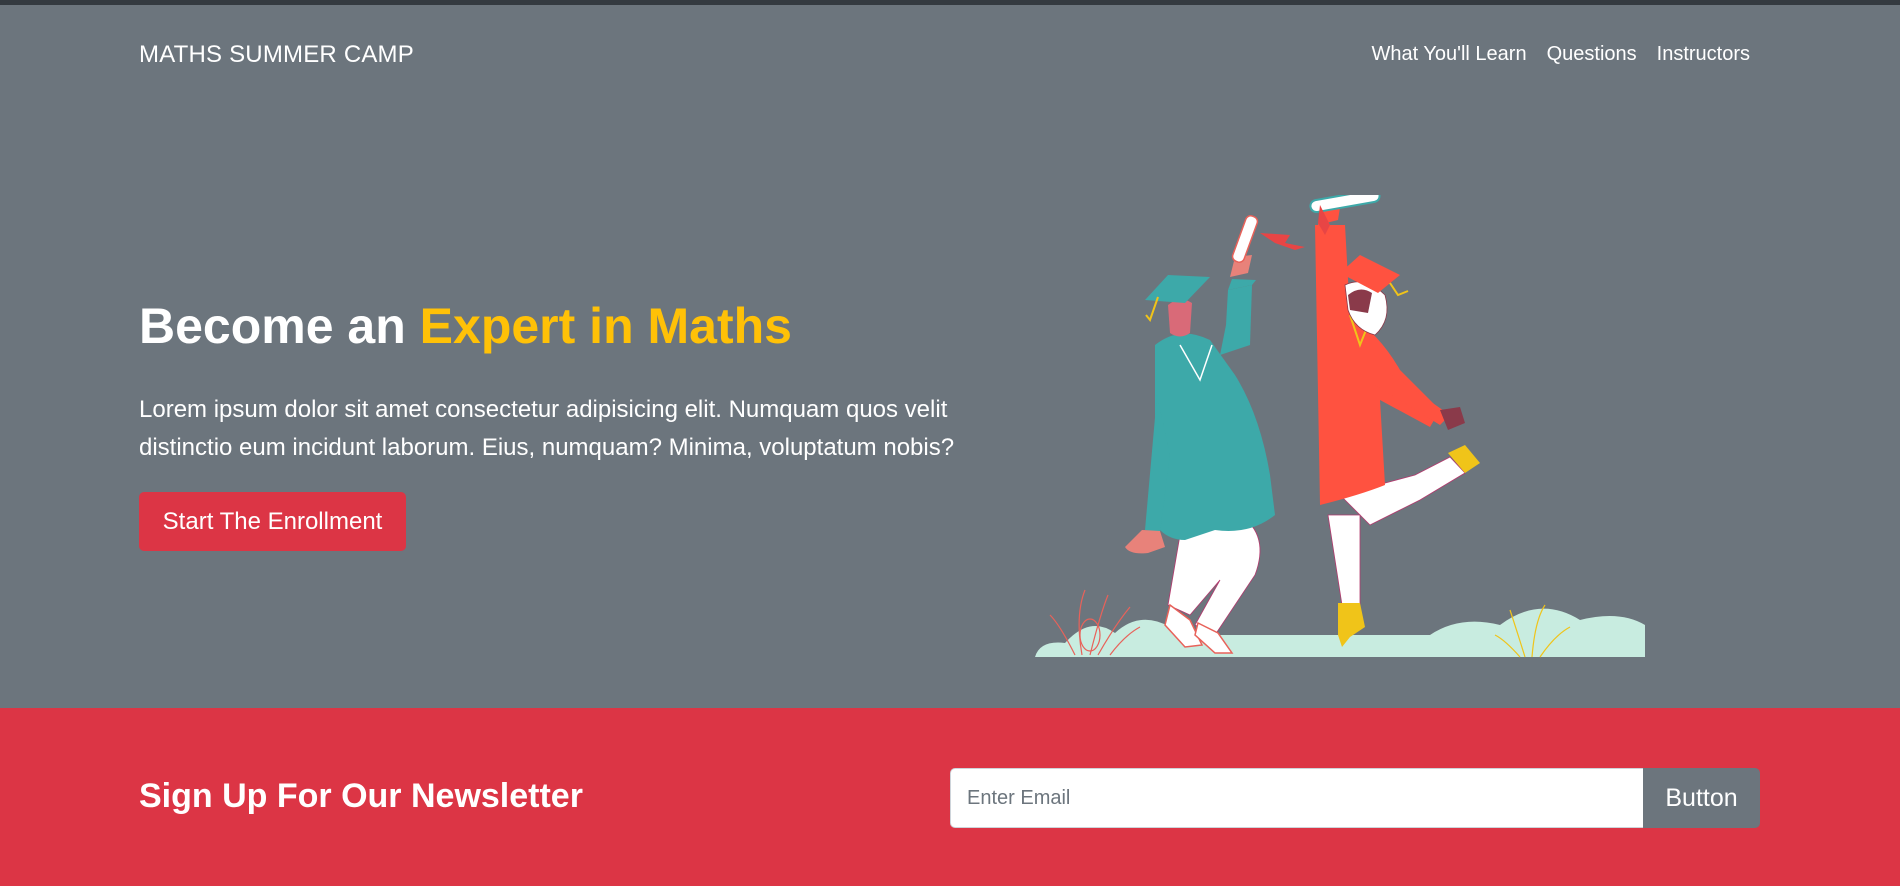  What do you see at coordinates (361, 796) in the screenshot?
I see `newsletter-title: Sign Up For Our Newsletter` at bounding box center [361, 796].